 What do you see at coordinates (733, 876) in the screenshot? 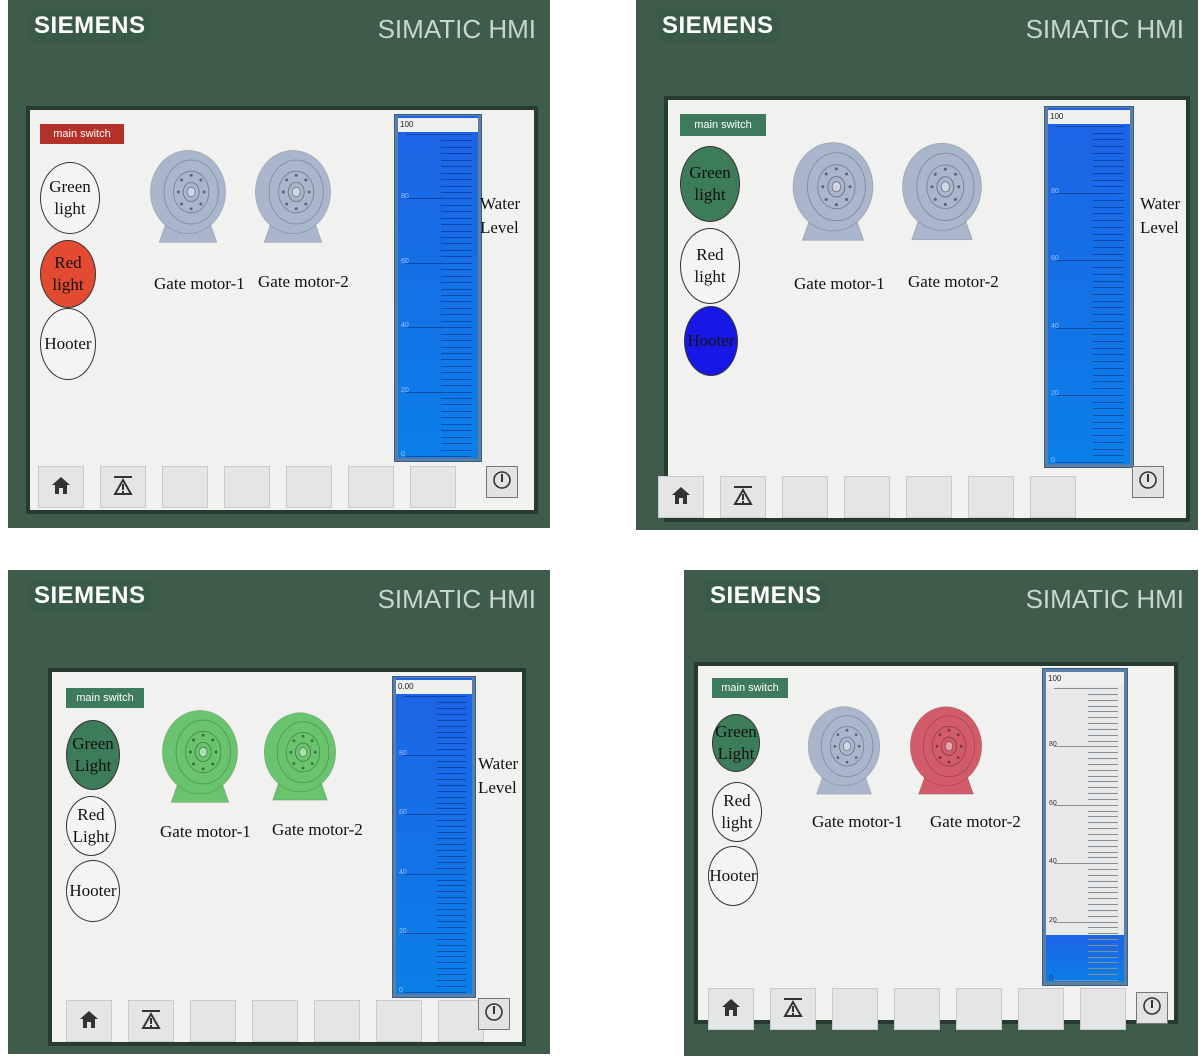
I see `hooter-indicator: Hooter` at bounding box center [733, 876].